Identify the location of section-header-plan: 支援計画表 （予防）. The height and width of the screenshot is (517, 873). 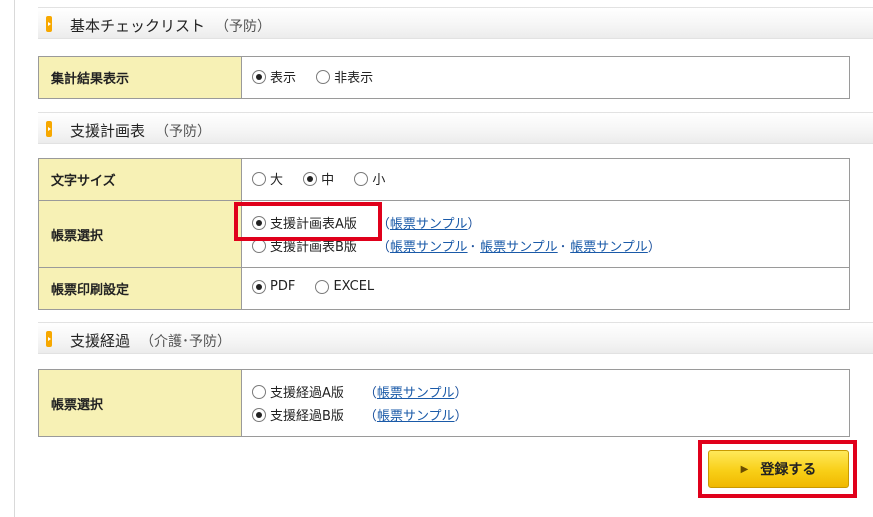
(455, 128).